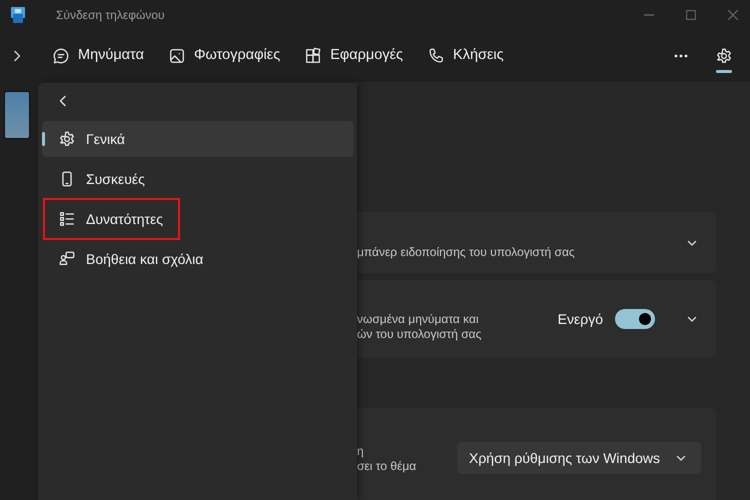 The width and height of the screenshot is (750, 500). What do you see at coordinates (198, 179) in the screenshot?
I see `settings-menu-item: Συσκευές` at bounding box center [198, 179].